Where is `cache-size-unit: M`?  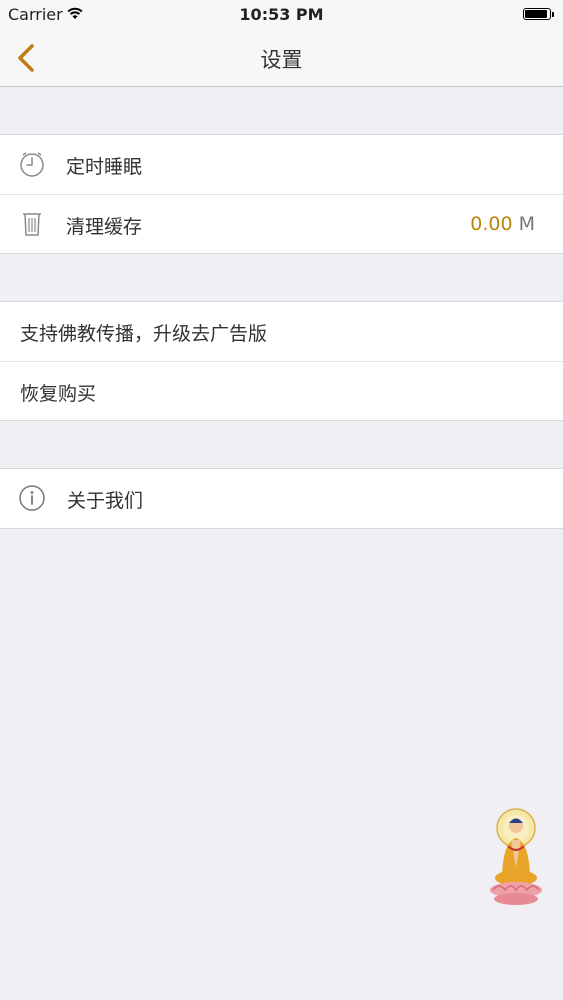 cache-size-unit: M is located at coordinates (526, 224).